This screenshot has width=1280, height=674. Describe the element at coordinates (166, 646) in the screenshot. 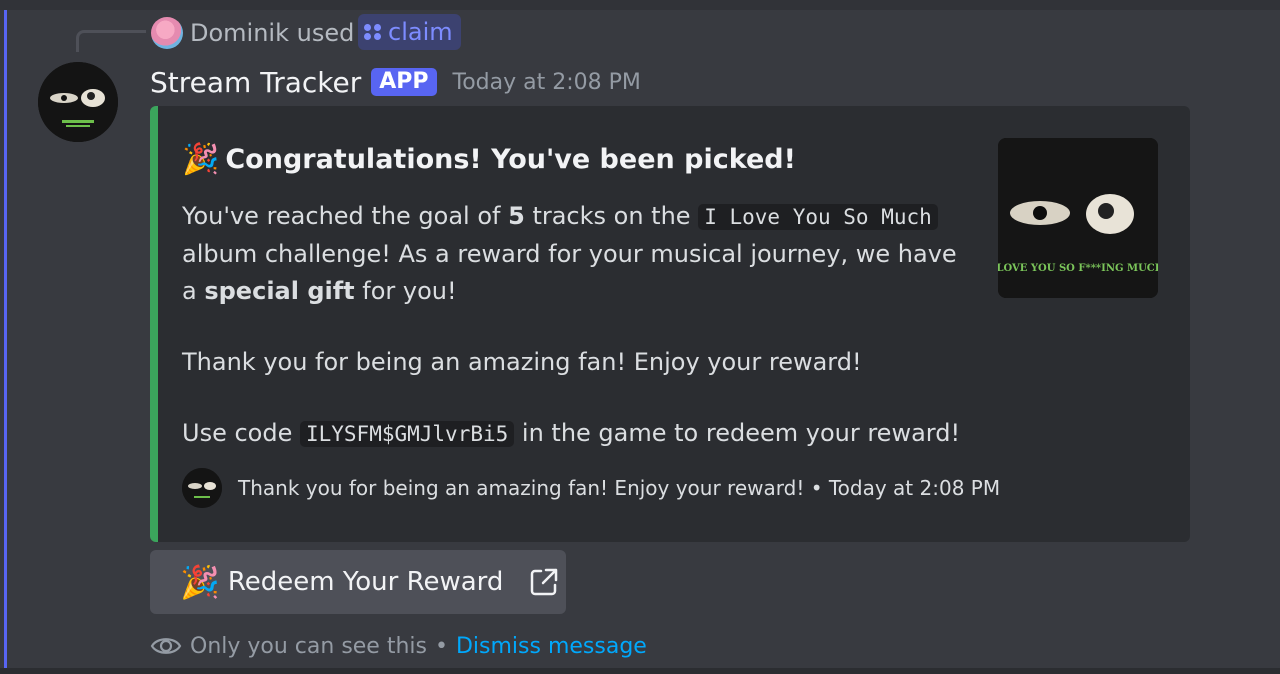

I see `eye-icon` at that location.